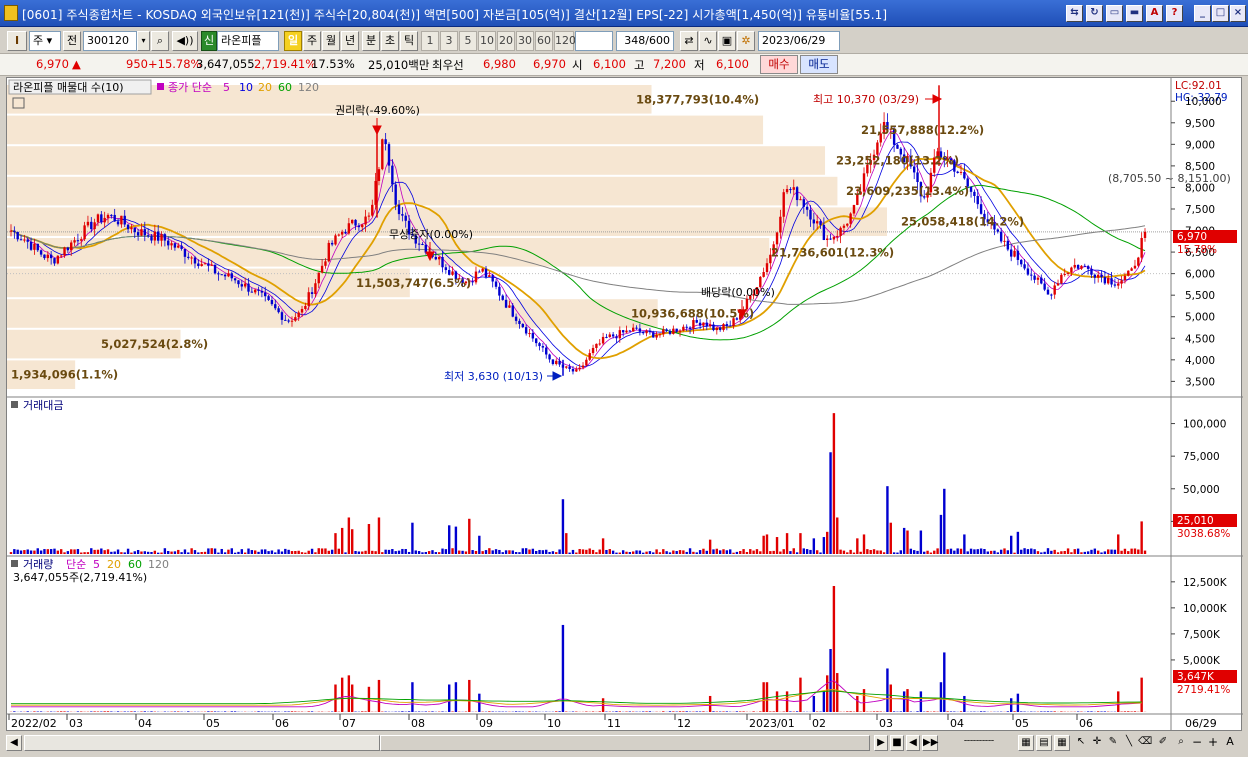 The width and height of the screenshot is (1248, 757). Describe the element at coordinates (14, 743) in the screenshot. I see `scroll-left-icon: ◀` at that location.